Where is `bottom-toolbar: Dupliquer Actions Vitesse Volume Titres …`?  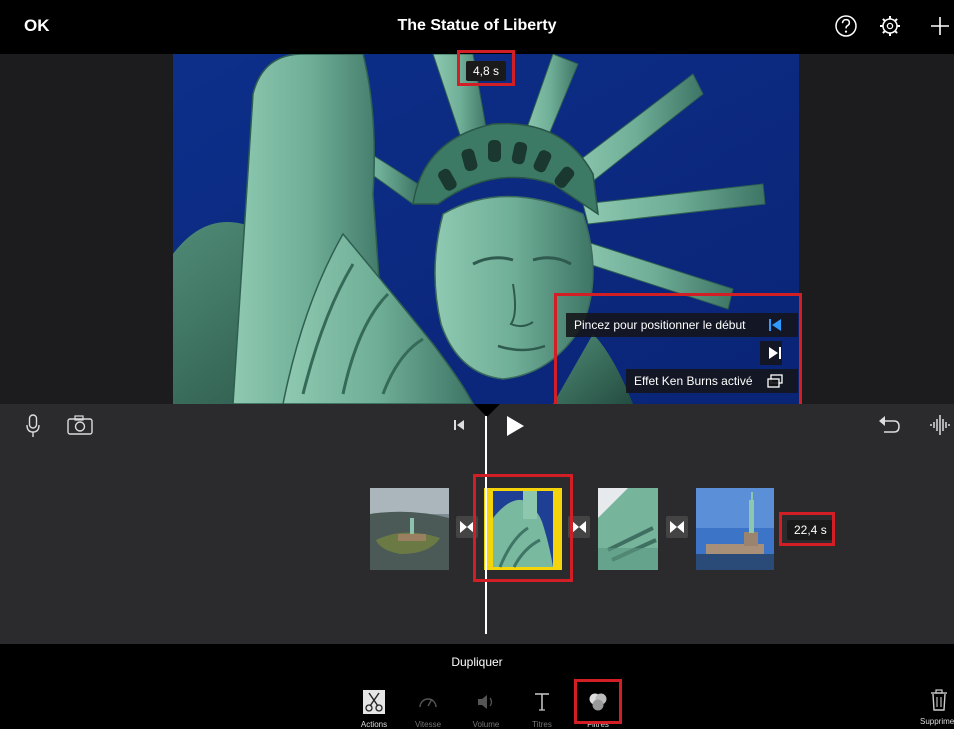
bottom-toolbar: Dupliquer Actions Vitesse Volume Titres … is located at coordinates (477, 686).